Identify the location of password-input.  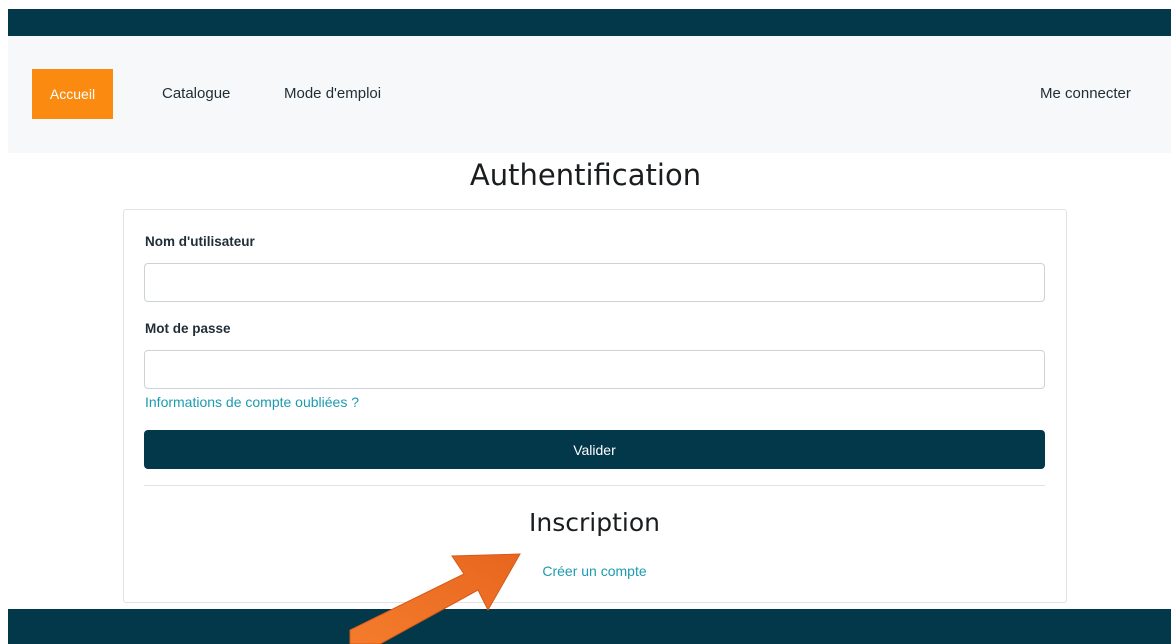
(594, 369).